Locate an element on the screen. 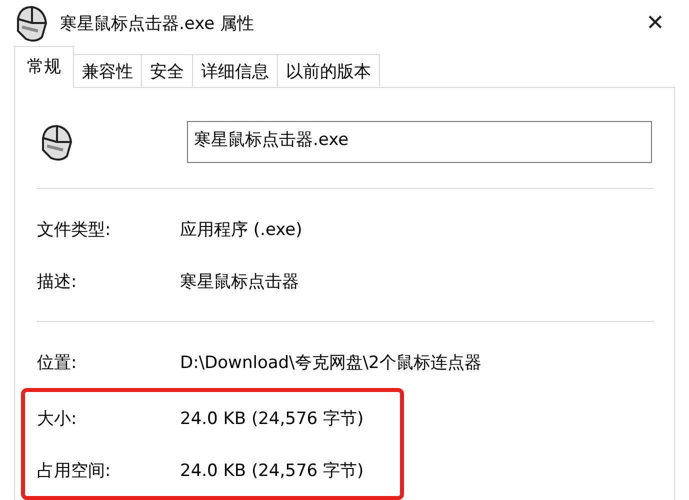 The height and width of the screenshot is (500, 689). field-value: 寒星鼠标点击器 is located at coordinates (239, 281).